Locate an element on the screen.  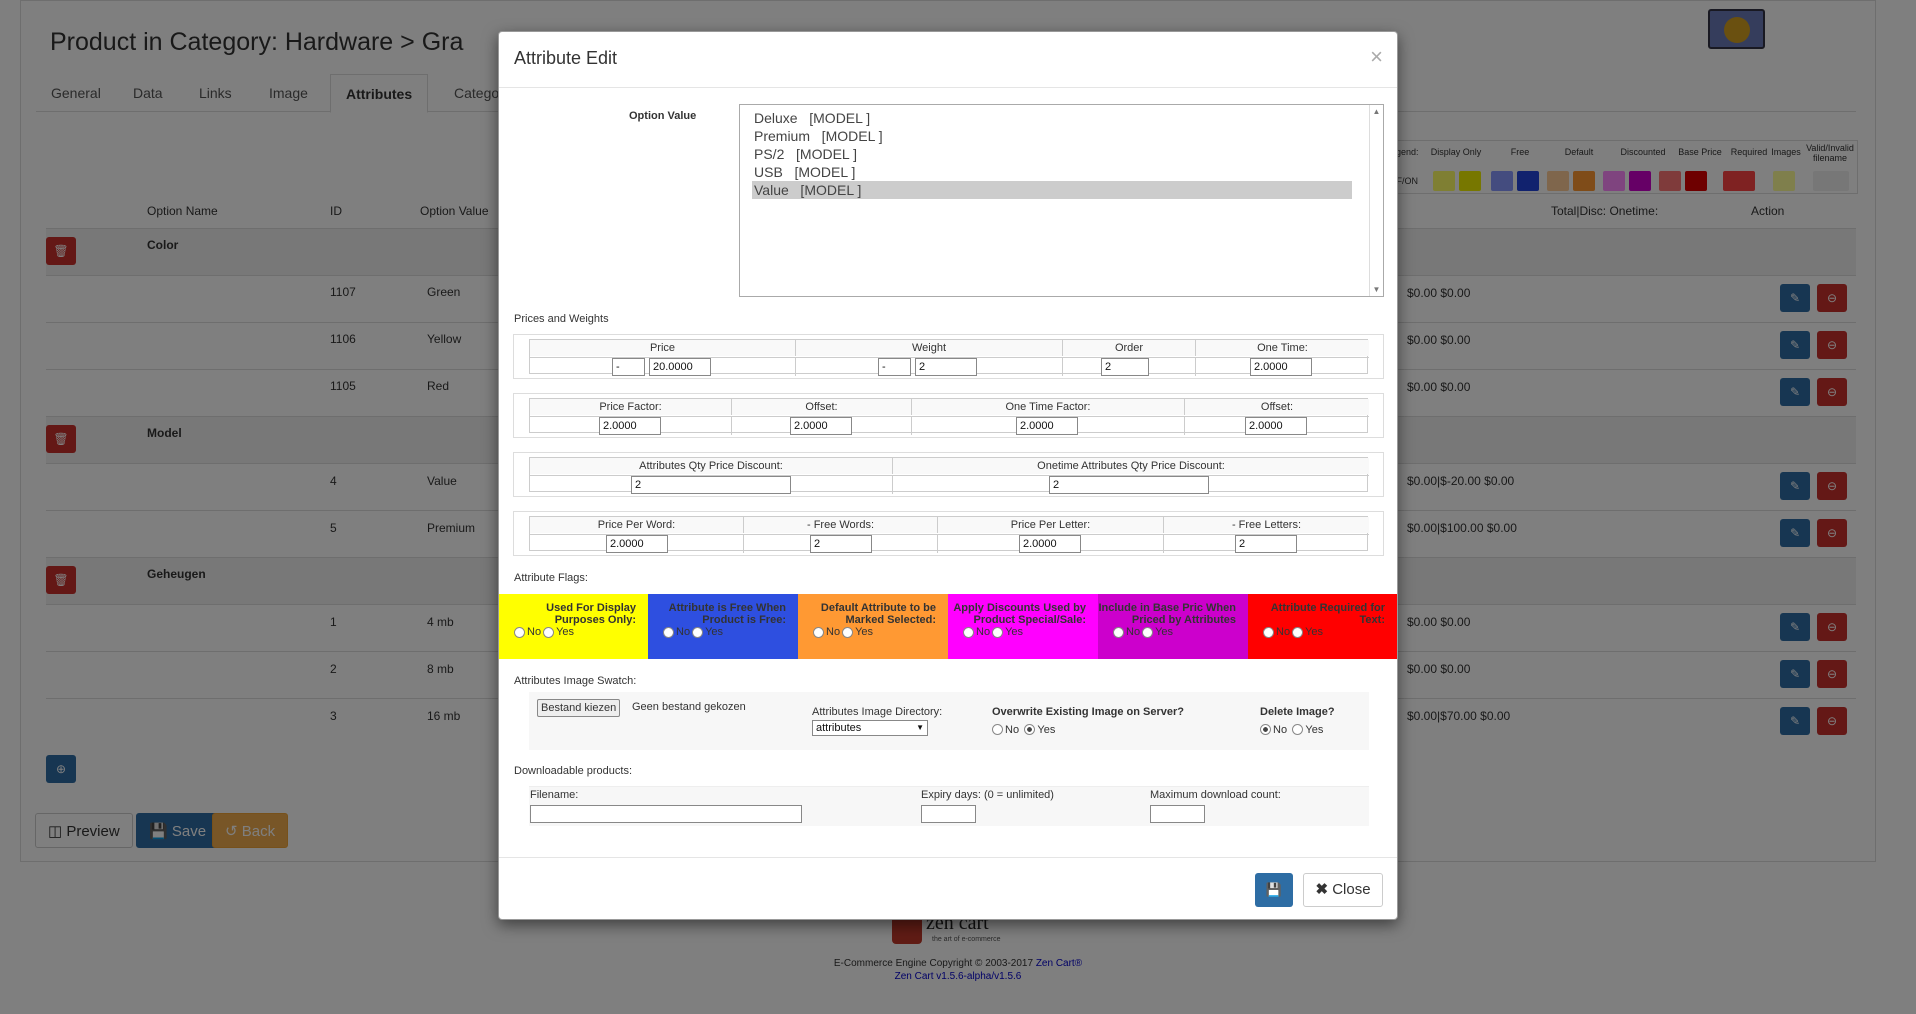
option-premium: Premium [MODEL ] is located at coordinates (1052, 136).